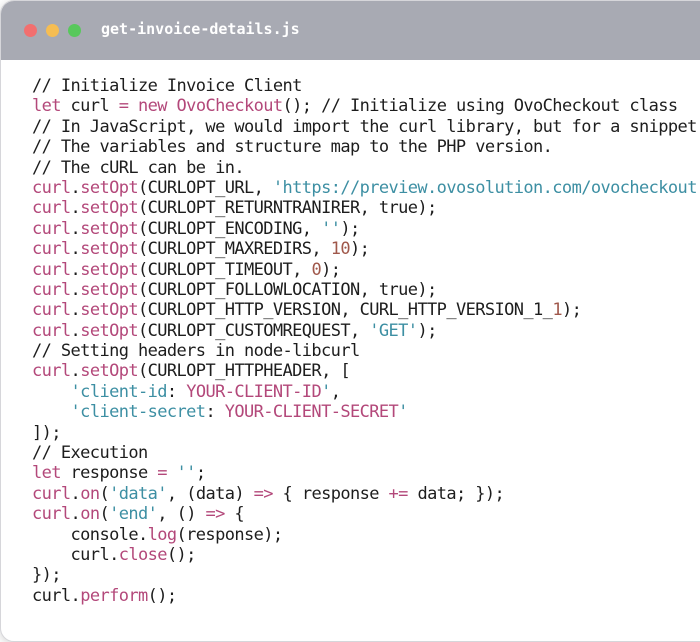  Describe the element at coordinates (47, 575) in the screenshot. I see `code-token-default: });` at that location.